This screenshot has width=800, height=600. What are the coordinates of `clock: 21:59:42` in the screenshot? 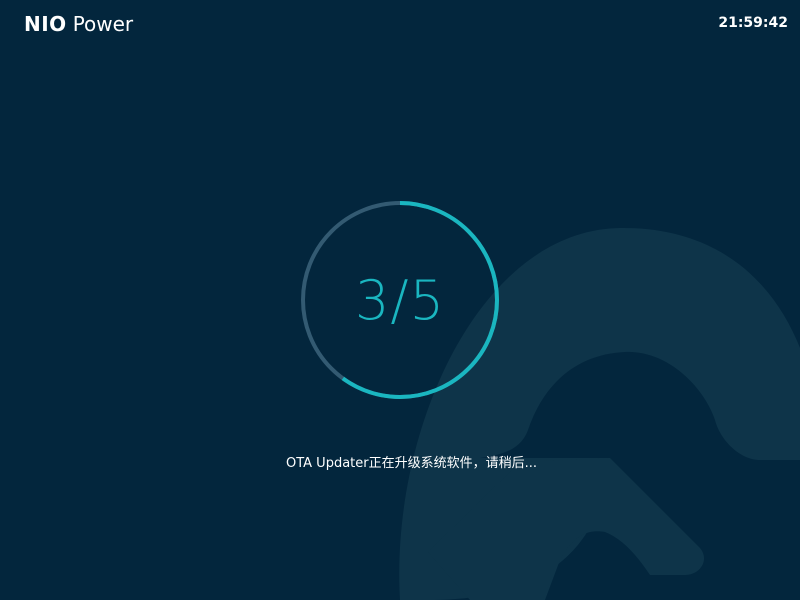 It's located at (753, 23).